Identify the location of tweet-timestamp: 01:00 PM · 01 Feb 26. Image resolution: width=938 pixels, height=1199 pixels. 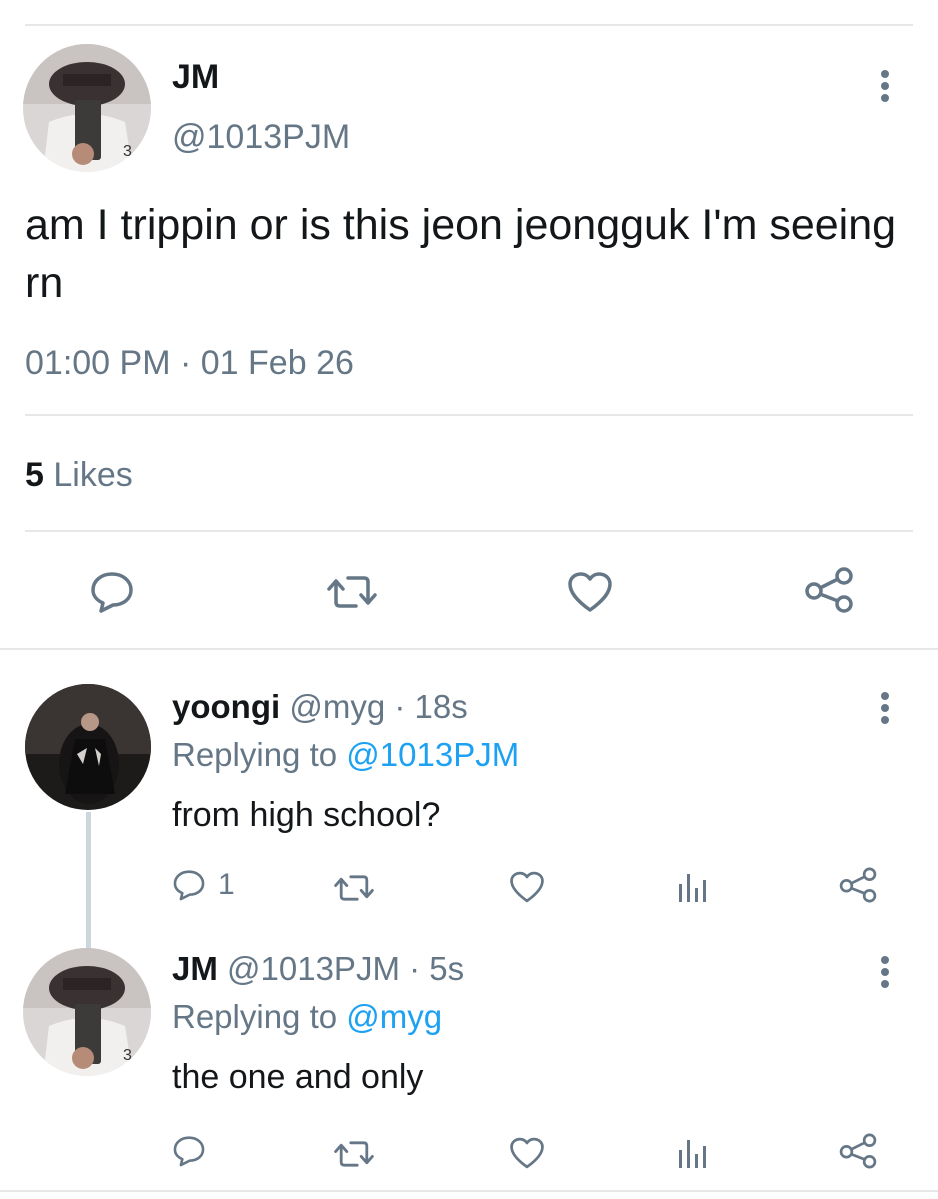
(189, 363).